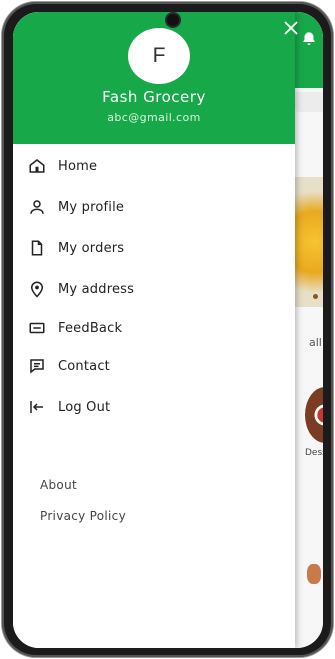 This screenshot has height=659, width=335. Describe the element at coordinates (309, 41) in the screenshot. I see `bell-icon` at that location.